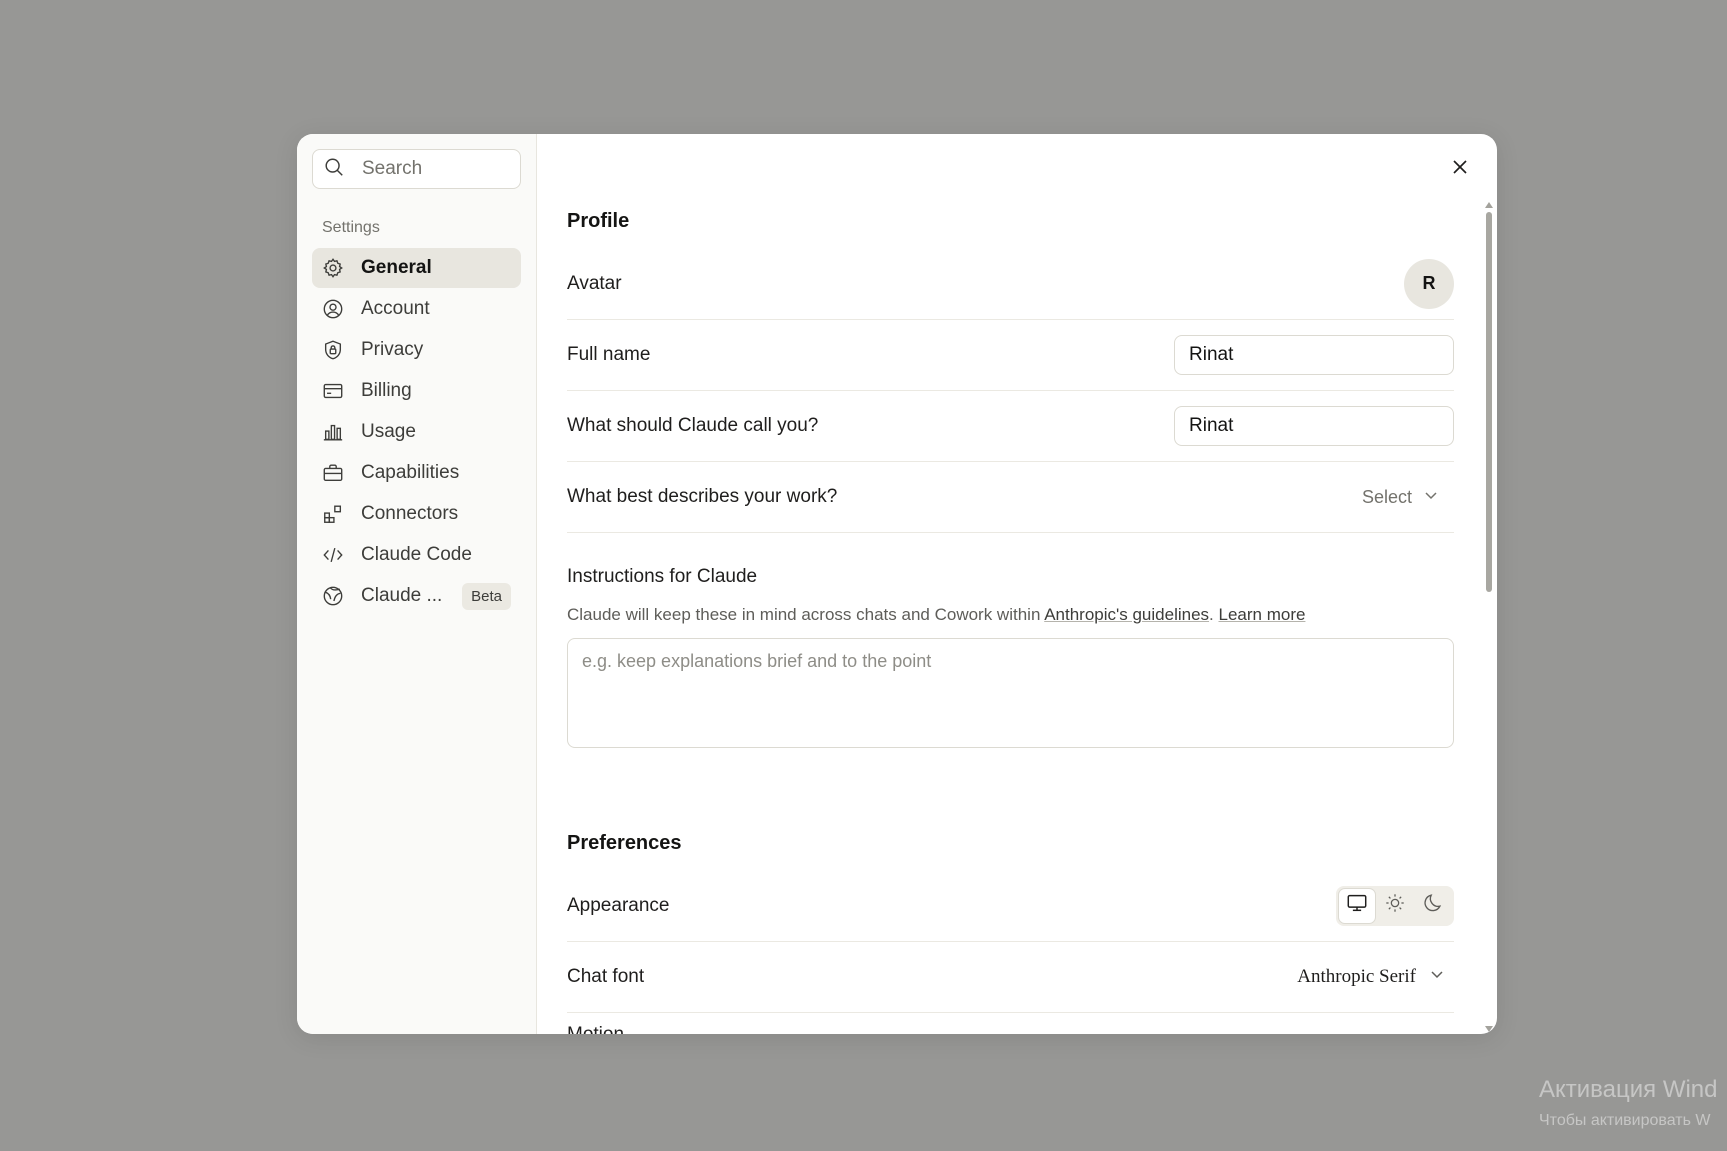  What do you see at coordinates (1010, 906) in the screenshot?
I see `appearance-row: Appearance` at bounding box center [1010, 906].